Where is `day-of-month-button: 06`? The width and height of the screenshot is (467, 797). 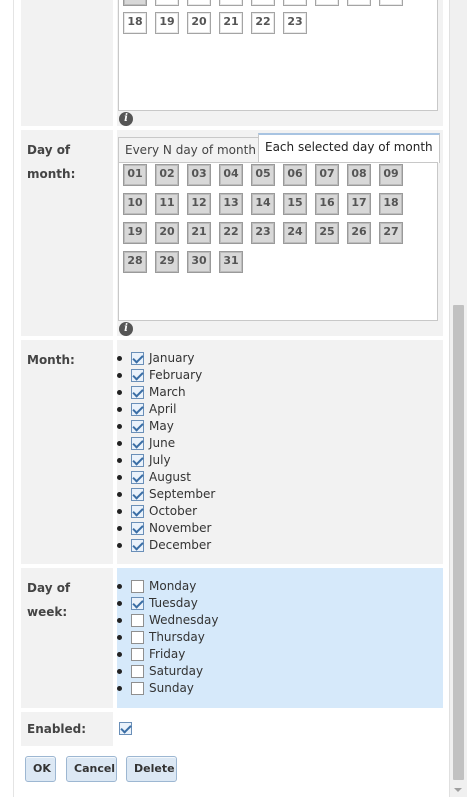
day-of-month-button: 06 is located at coordinates (295, 175).